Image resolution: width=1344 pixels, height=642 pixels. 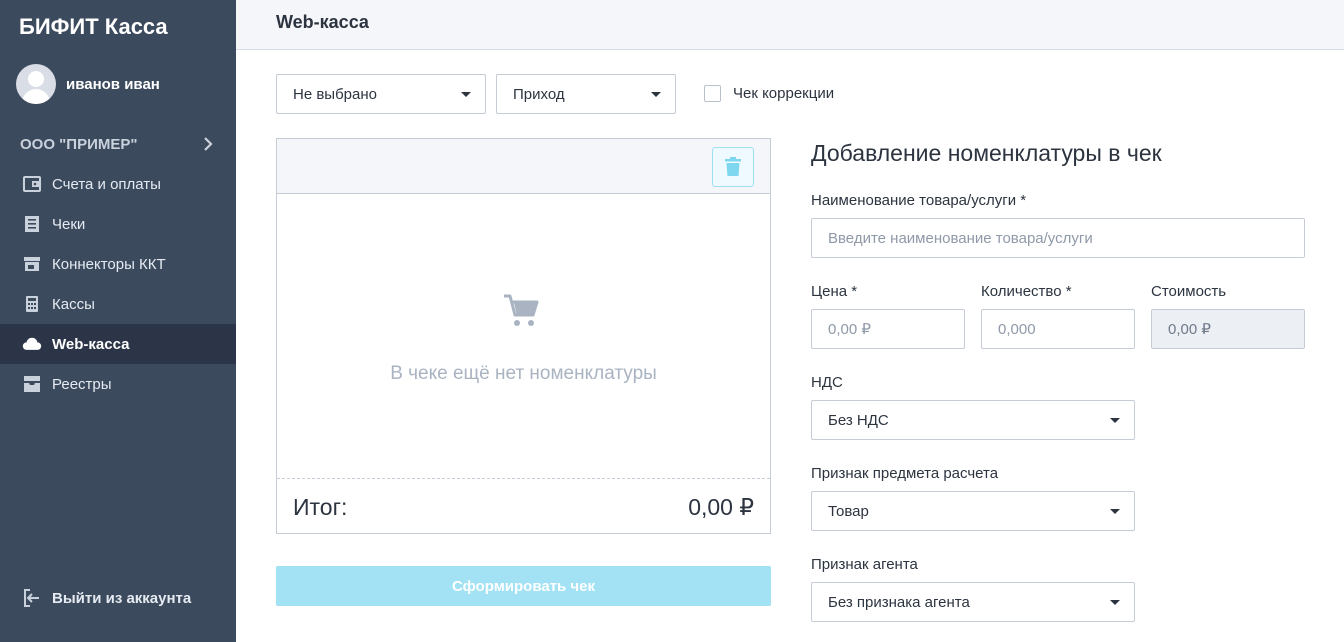 I want to click on user-name: иванов иван, so click(x=113, y=84).